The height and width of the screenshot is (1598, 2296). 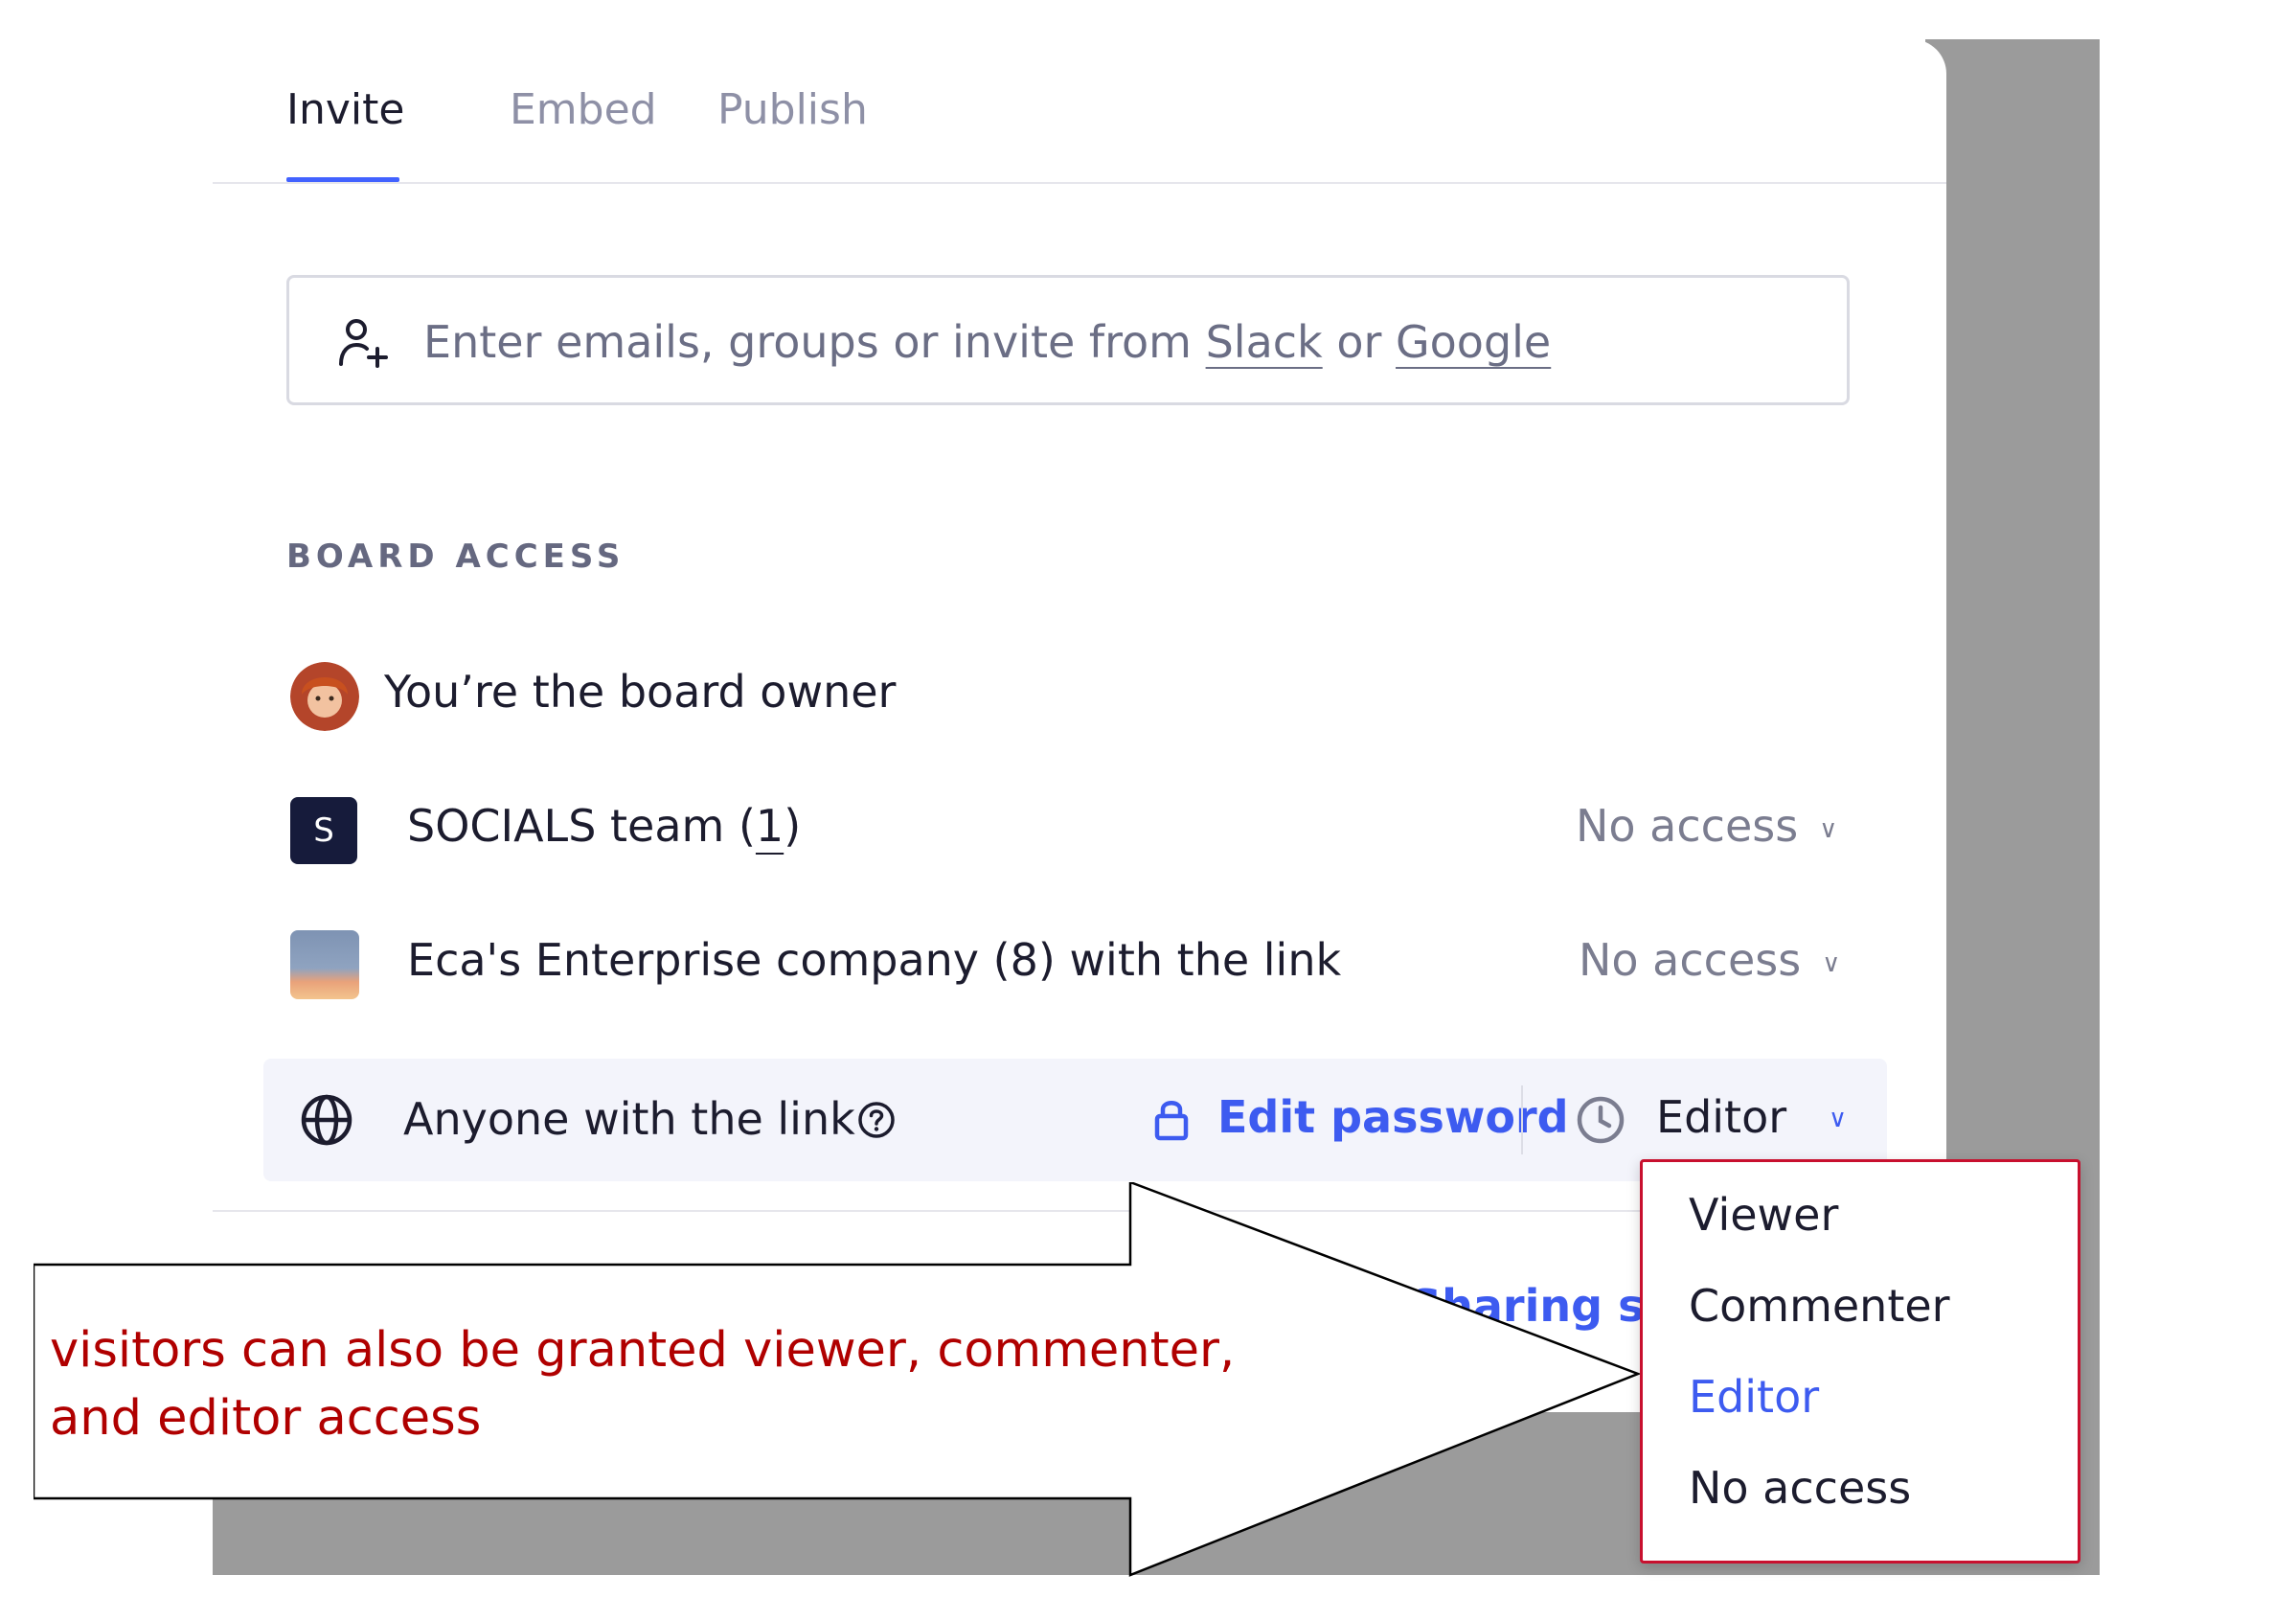 I want to click on menu-item-no-access: No access, so click(x=1800, y=1488).